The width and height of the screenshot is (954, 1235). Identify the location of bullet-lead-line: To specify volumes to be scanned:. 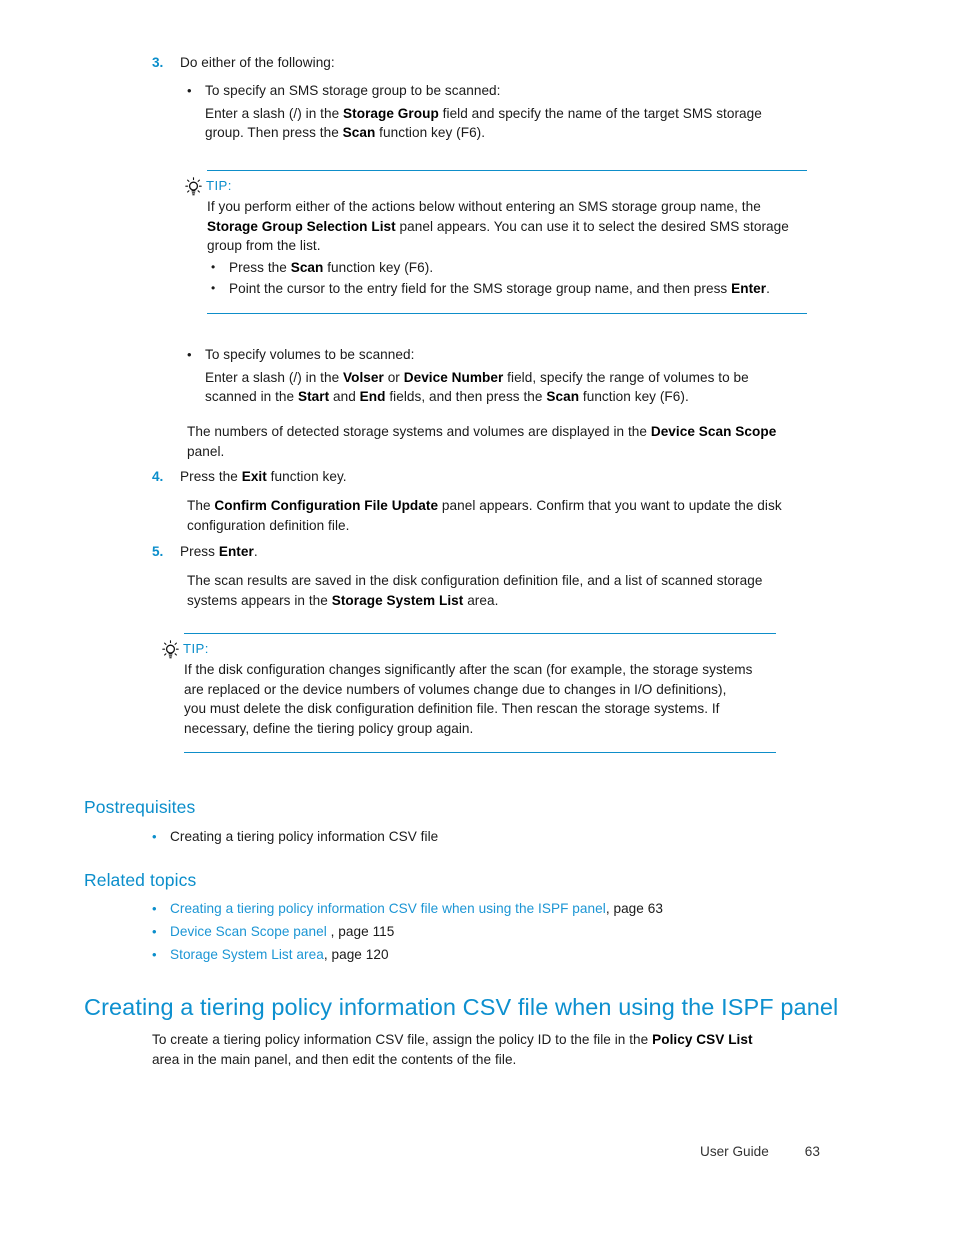
(310, 354).